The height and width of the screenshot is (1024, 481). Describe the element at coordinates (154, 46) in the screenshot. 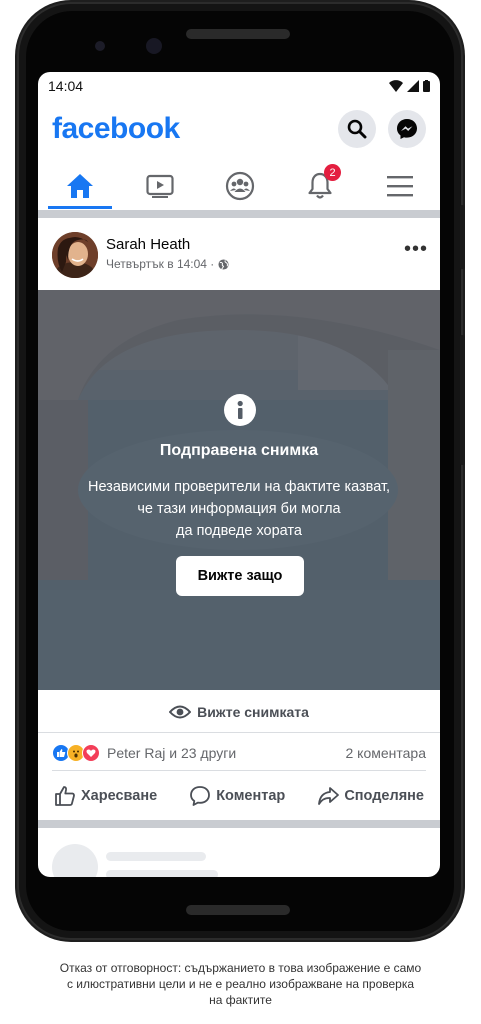

I see `front-sensor` at that location.